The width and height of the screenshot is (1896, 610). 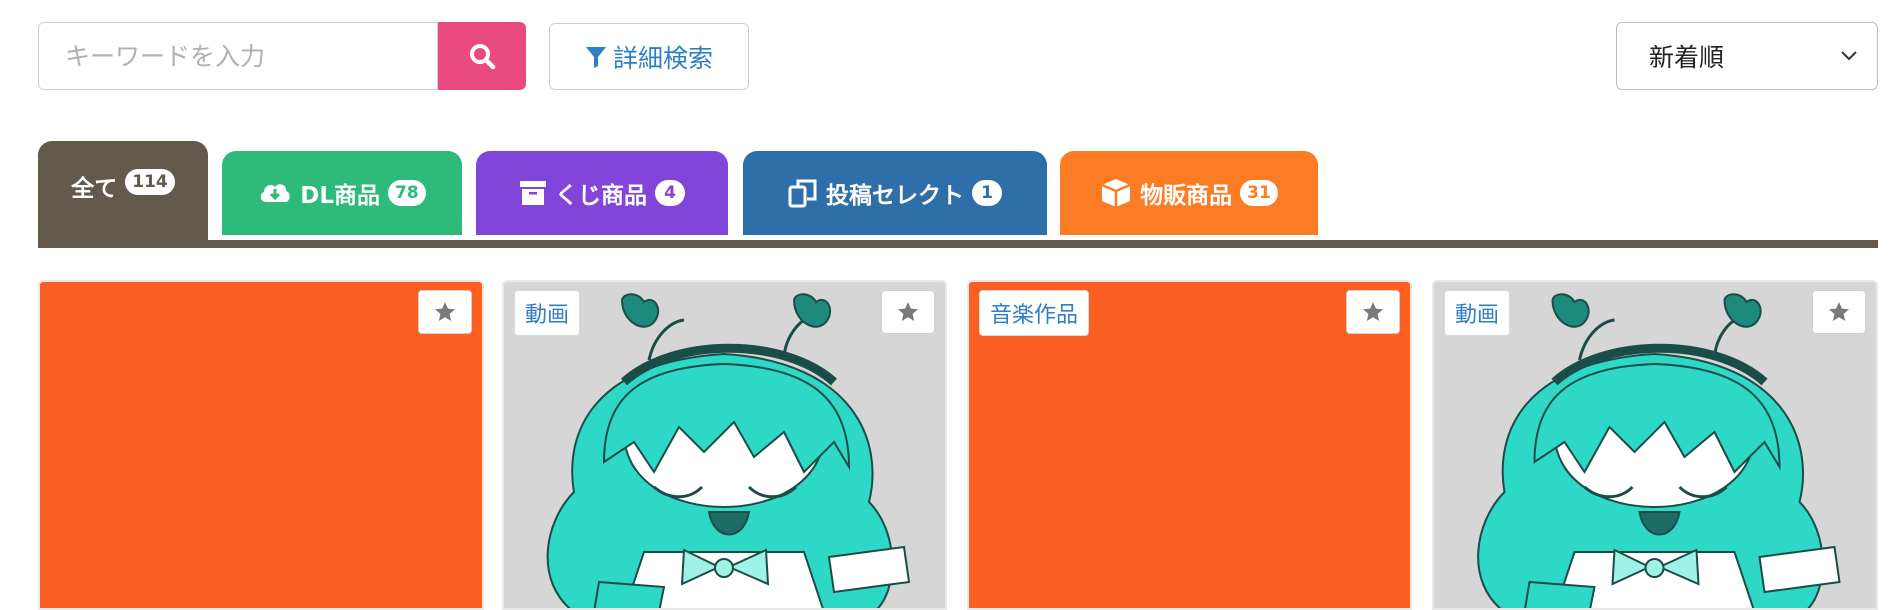 What do you see at coordinates (1116, 193) in the screenshot?
I see `cube-icon` at bounding box center [1116, 193].